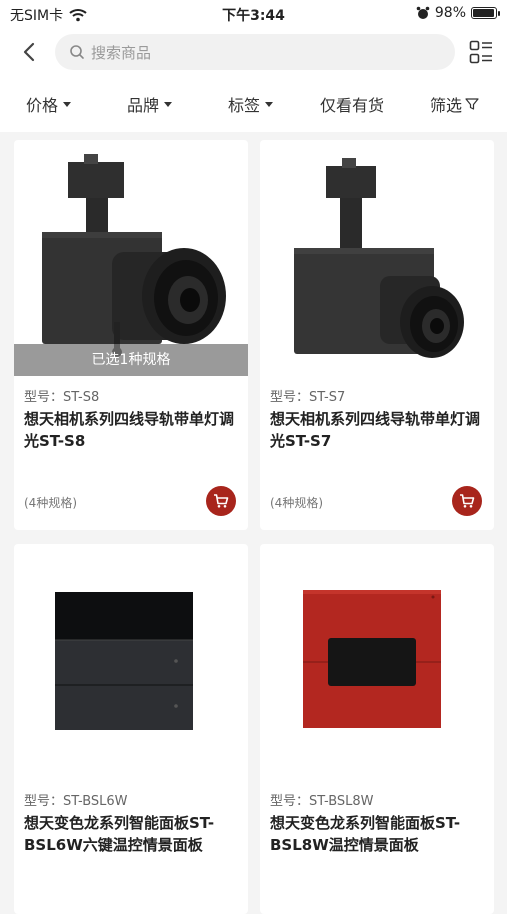 This screenshot has width=507, height=914. I want to click on filter-price: 价格, so click(49, 104).